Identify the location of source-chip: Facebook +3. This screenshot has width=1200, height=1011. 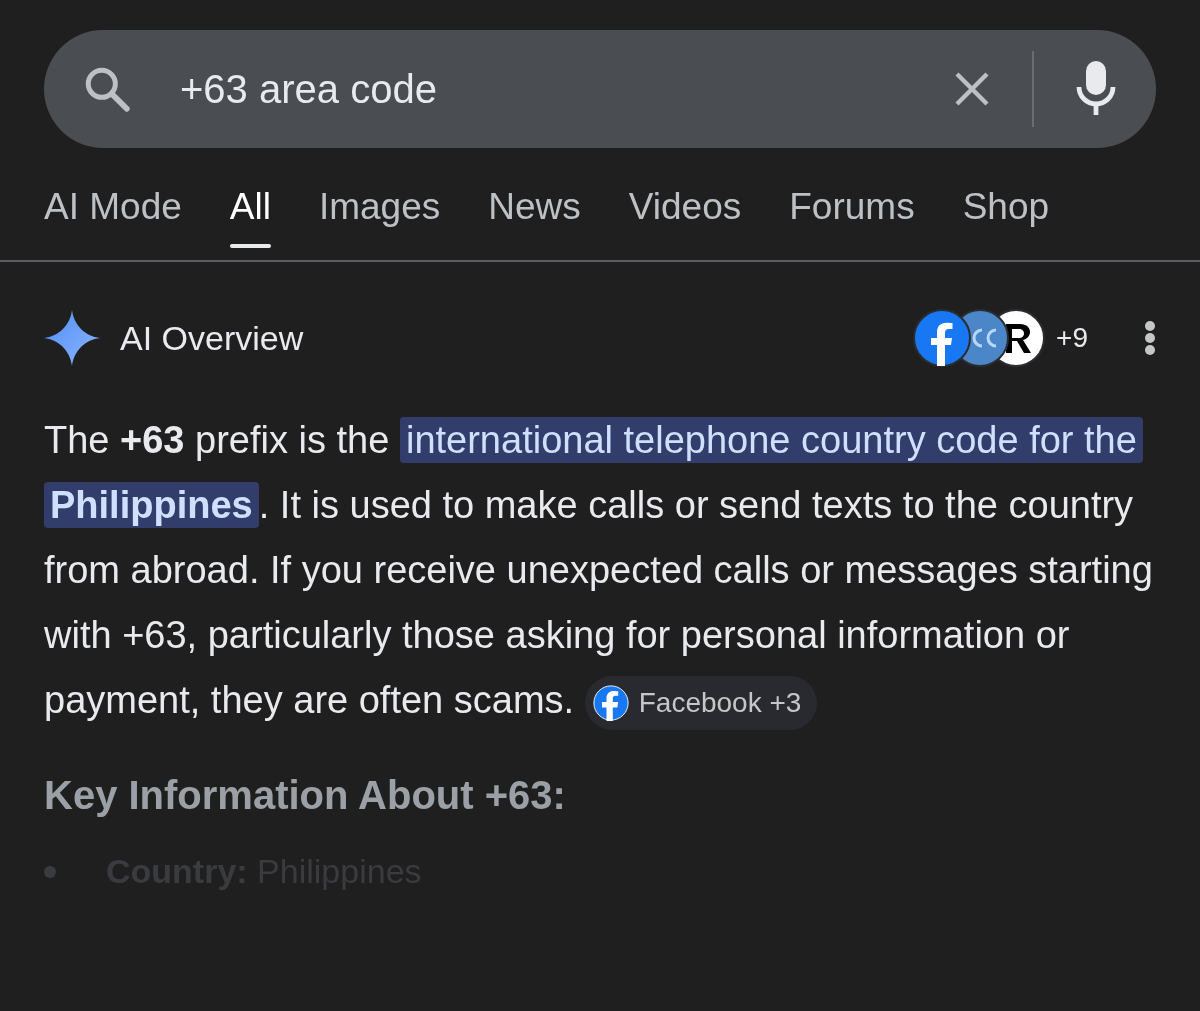
(701, 702).